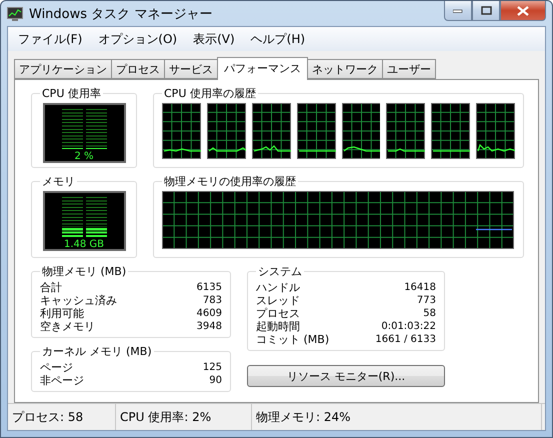  I want to click on stat-label: スレッド, so click(278, 300).